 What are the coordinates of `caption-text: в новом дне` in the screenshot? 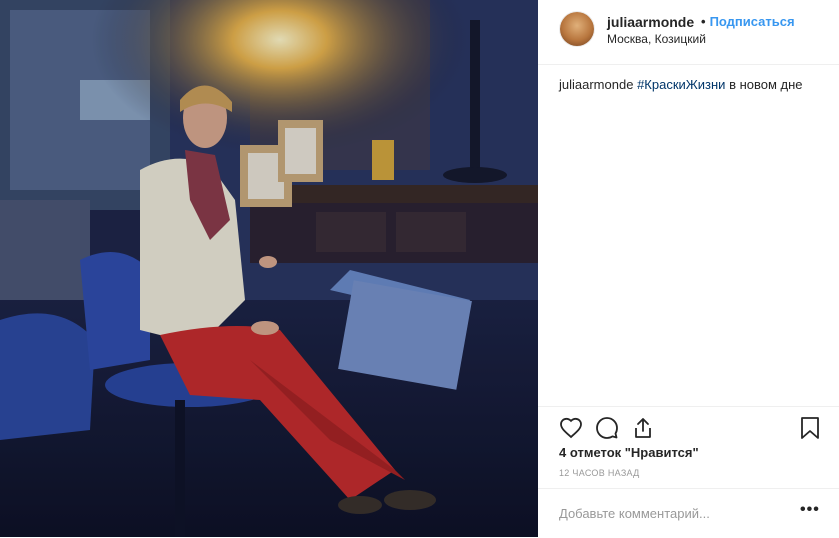 It's located at (764, 84).